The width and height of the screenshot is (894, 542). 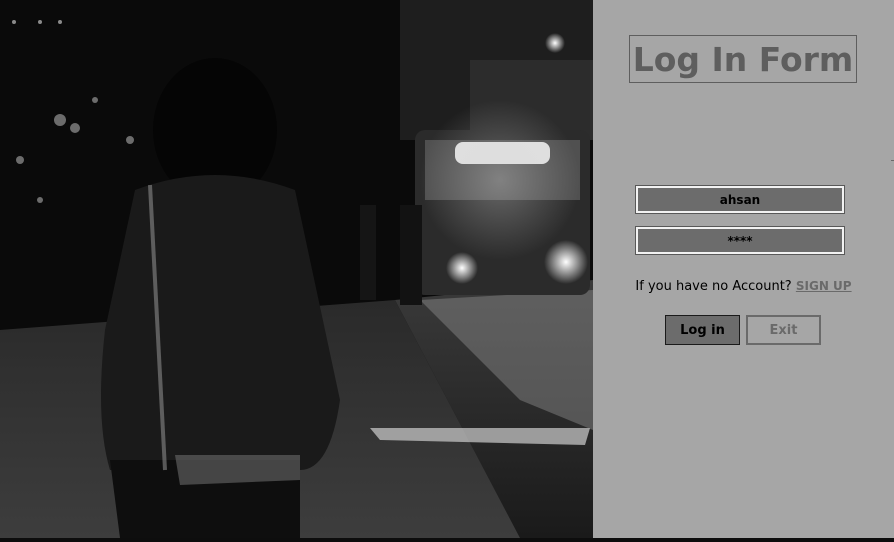 What do you see at coordinates (740, 240) in the screenshot?
I see `password-field` at bounding box center [740, 240].